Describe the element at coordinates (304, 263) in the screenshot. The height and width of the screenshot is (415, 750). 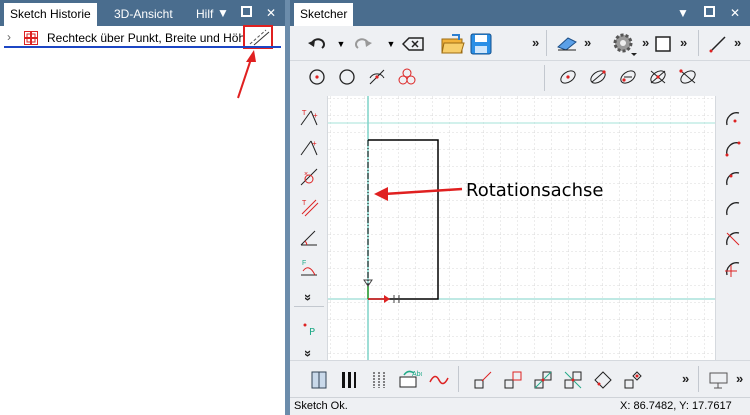
I see `svg-text: F` at that location.